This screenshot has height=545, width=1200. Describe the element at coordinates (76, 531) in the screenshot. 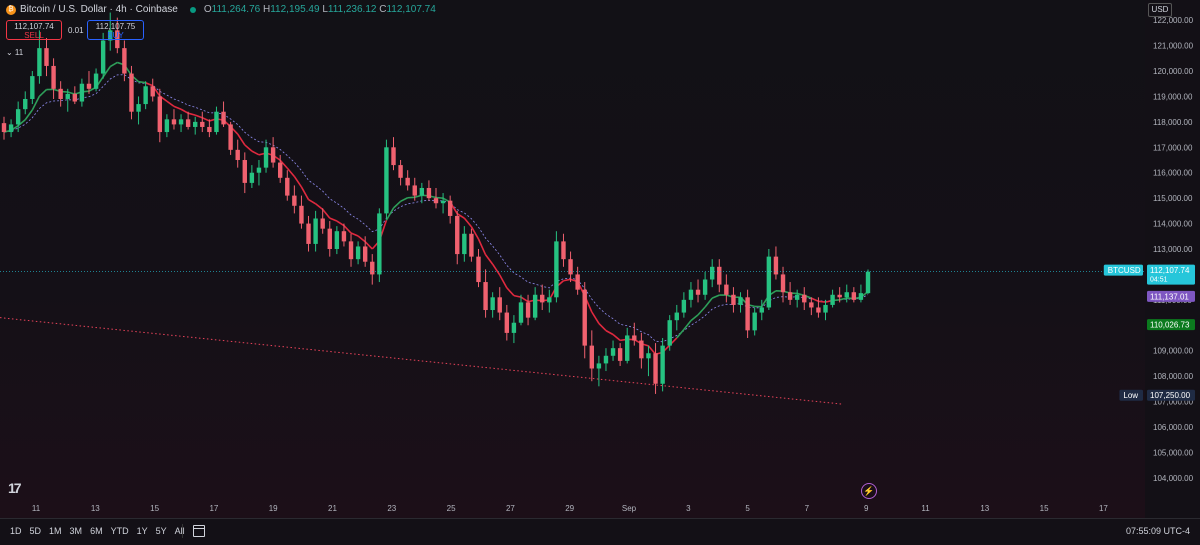

I see `range-3m: 3M` at that location.